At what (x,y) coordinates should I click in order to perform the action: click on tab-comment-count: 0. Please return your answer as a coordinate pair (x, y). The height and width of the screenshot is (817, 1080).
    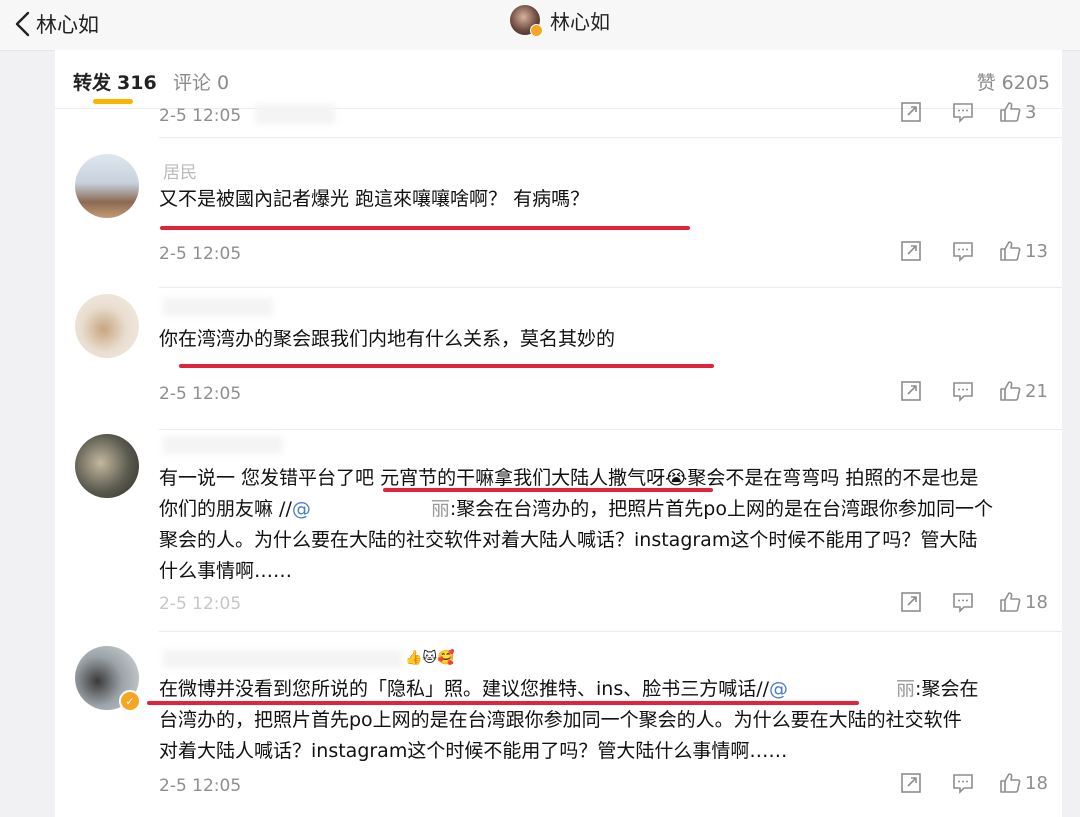
    Looking at the image, I should click on (223, 83).